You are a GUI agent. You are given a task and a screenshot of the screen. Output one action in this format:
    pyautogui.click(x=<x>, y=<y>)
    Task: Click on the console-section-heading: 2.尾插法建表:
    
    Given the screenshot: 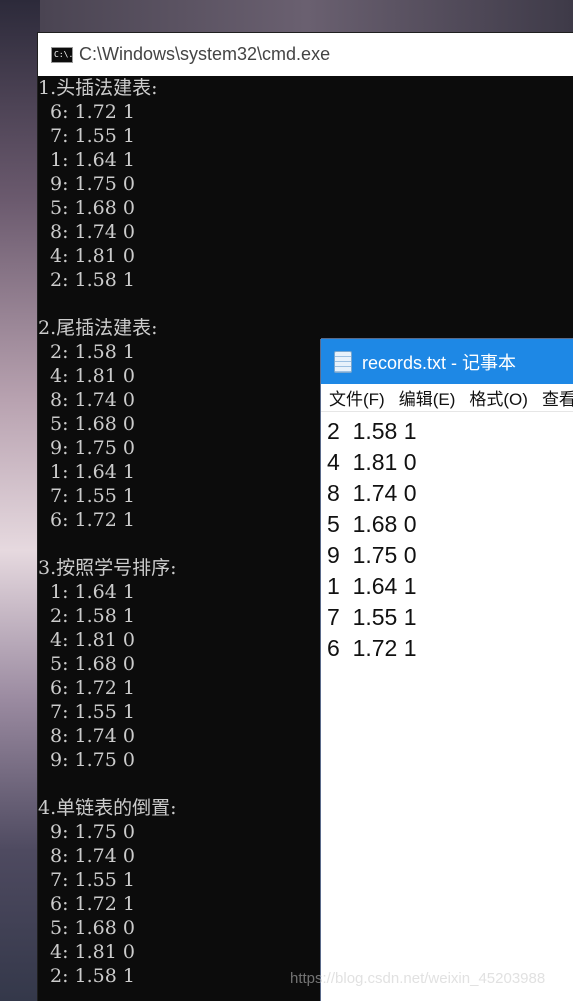 What is the action you would take?
    pyautogui.click(x=98, y=328)
    